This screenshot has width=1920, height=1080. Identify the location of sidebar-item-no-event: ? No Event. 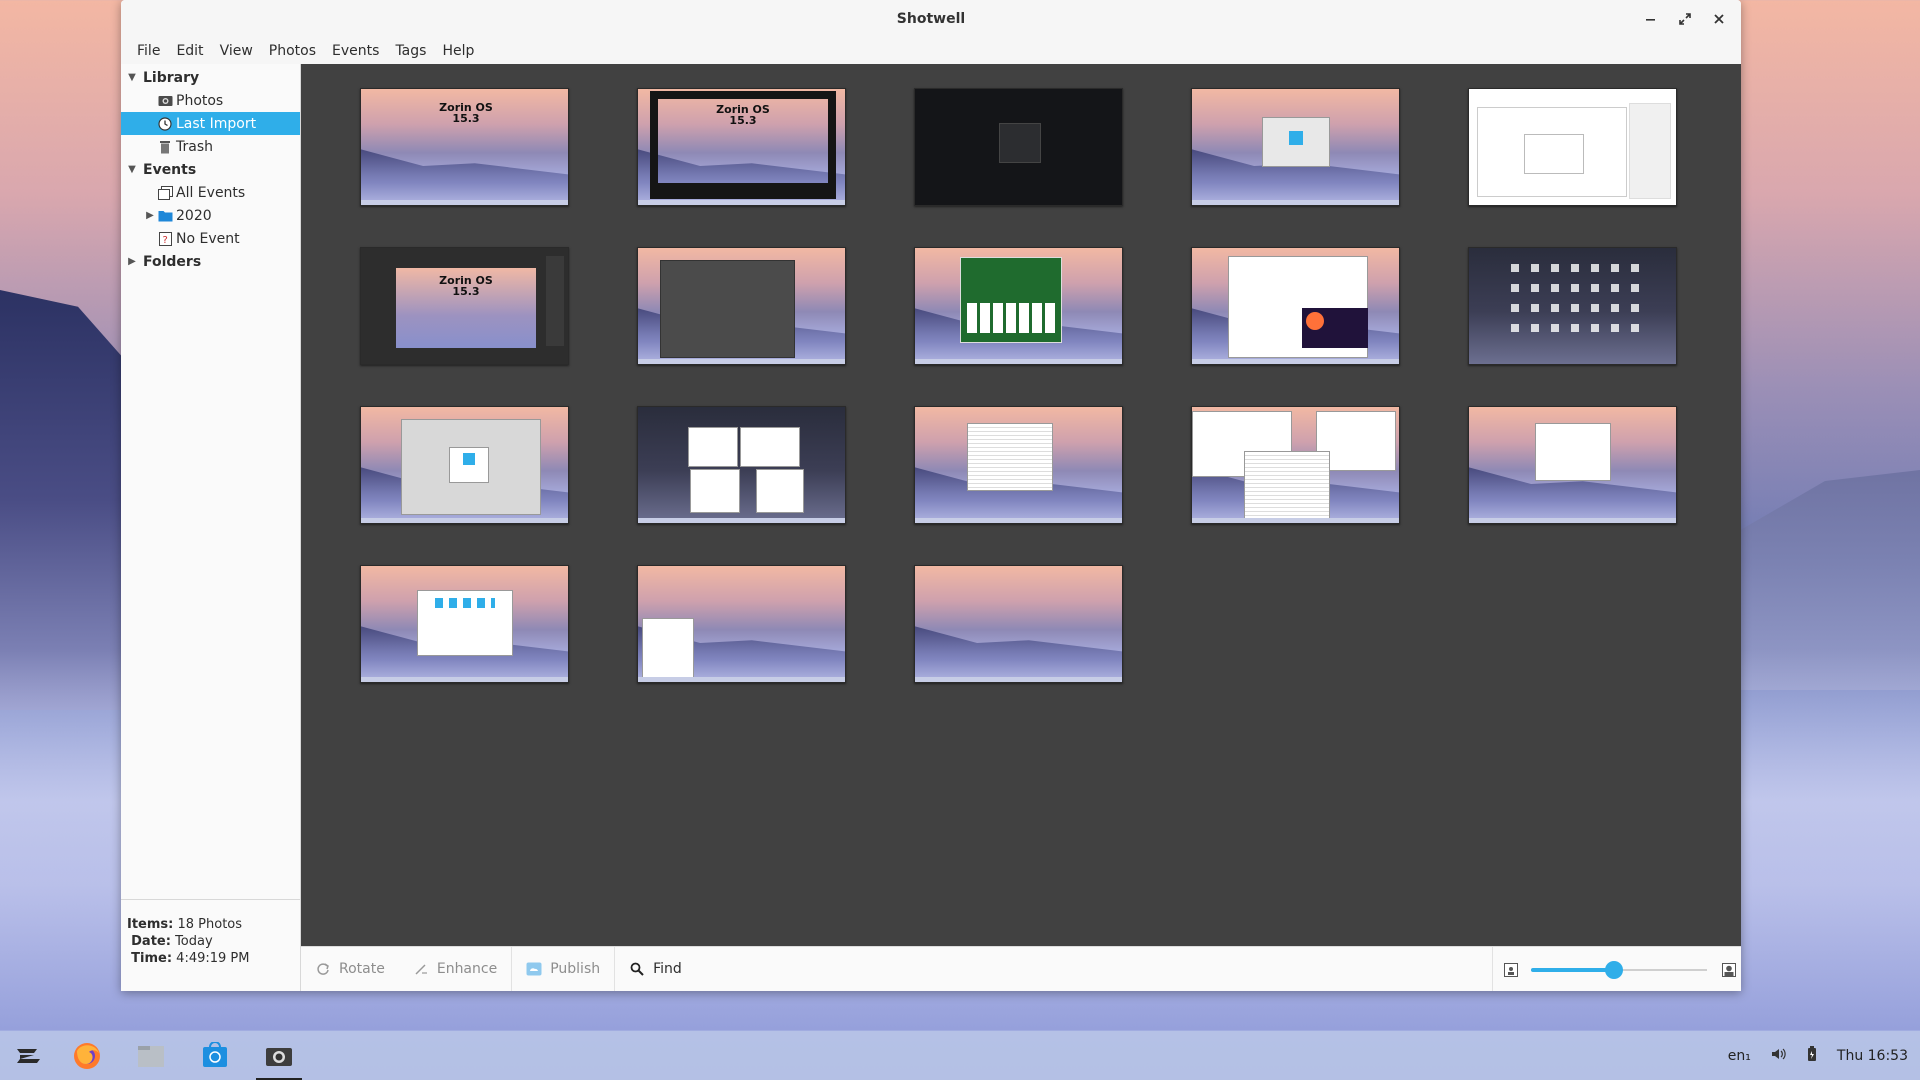
(210, 238).